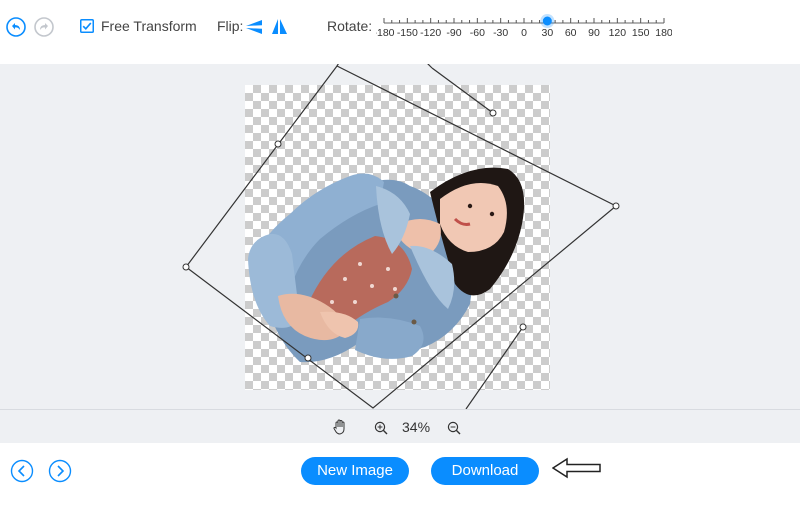 Image resolution: width=800 pixels, height=527 pixels. What do you see at coordinates (616, 206) in the screenshot?
I see `handle-right` at bounding box center [616, 206].